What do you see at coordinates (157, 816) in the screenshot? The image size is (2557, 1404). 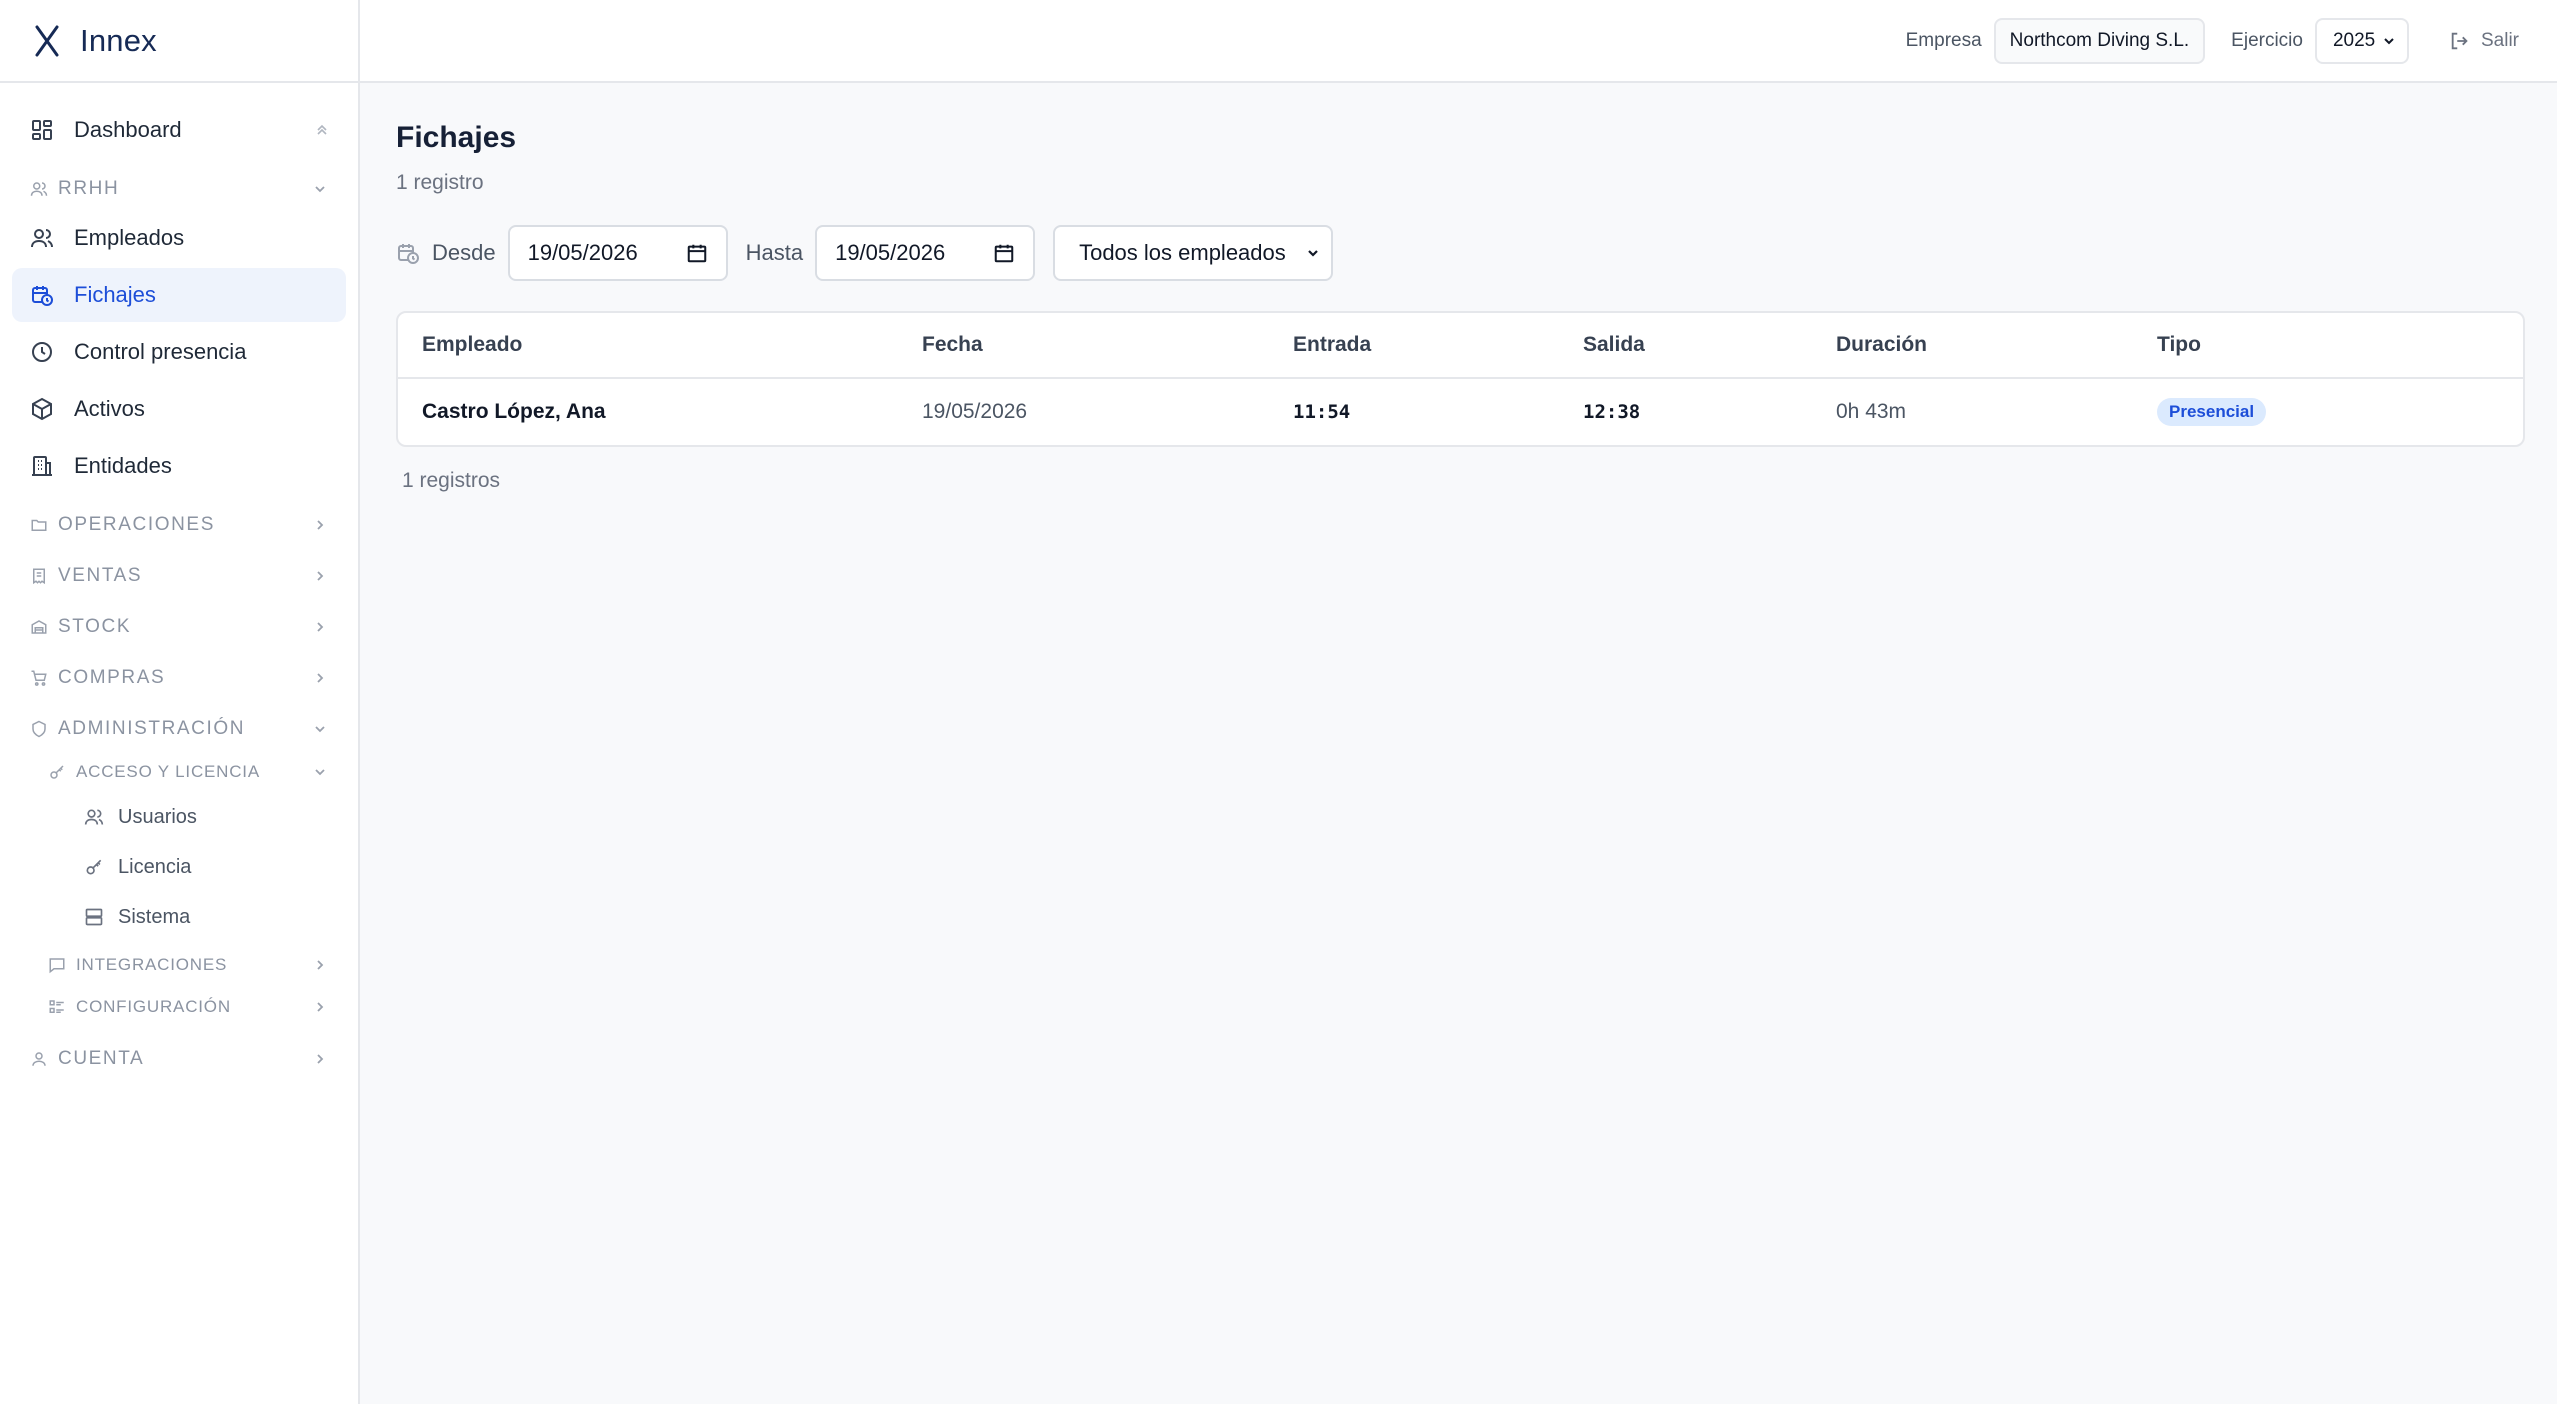 I see `sidebar-item-label: Usuarios` at bounding box center [157, 816].